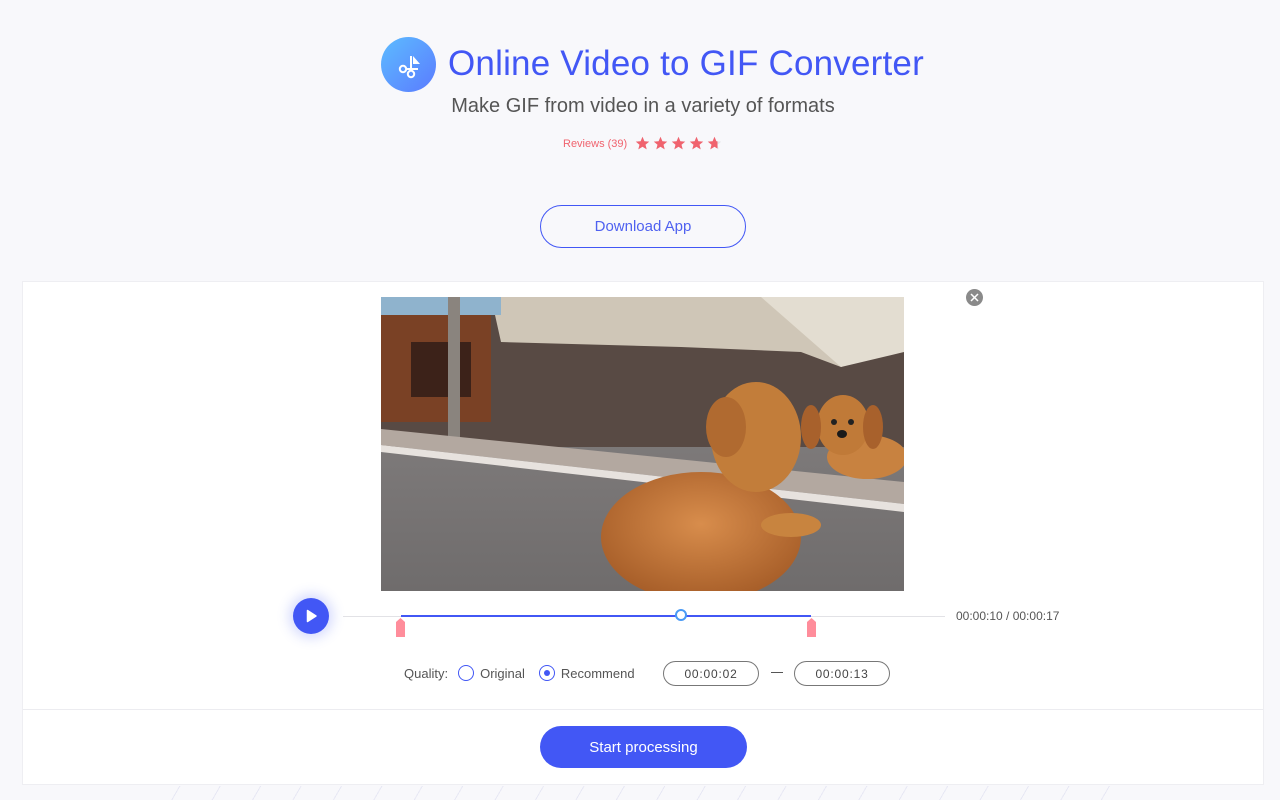  I want to click on time-readout: 00:00:10 / 00:00:17, so click(1008, 616).